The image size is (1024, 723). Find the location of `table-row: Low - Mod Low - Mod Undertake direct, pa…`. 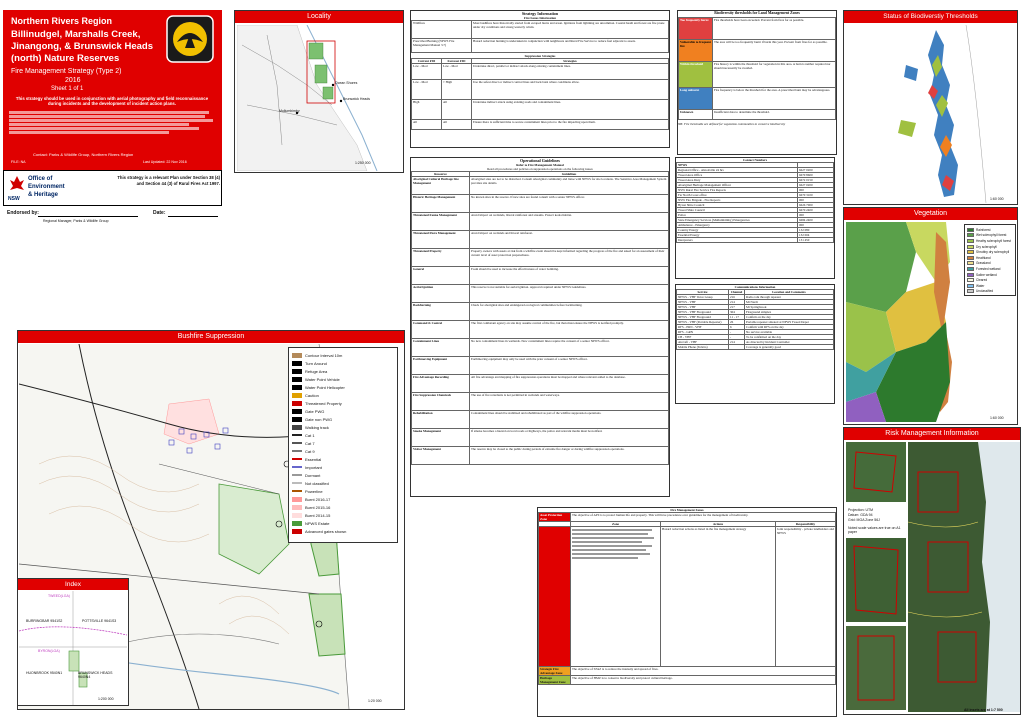

table-row: Low - Mod Low - Mod Undertake direct, pa… is located at coordinates (540, 71).